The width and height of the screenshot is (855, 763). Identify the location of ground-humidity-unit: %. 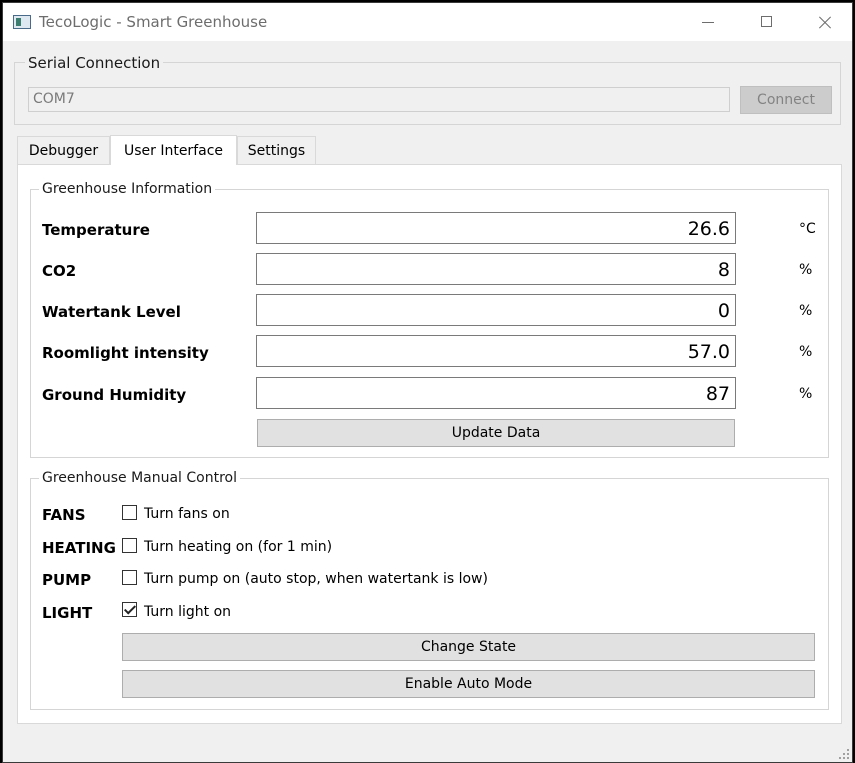
(806, 394).